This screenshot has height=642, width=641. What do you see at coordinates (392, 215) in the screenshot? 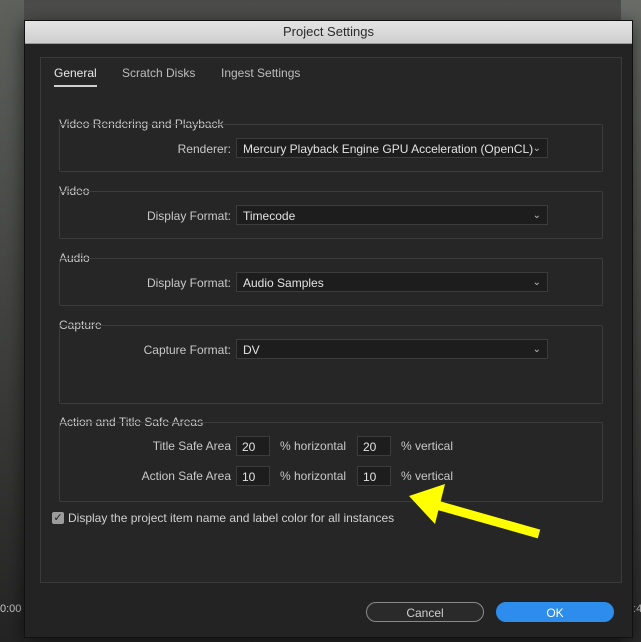
I see `video-display-format-dropdown: Timecode ⌄` at bounding box center [392, 215].